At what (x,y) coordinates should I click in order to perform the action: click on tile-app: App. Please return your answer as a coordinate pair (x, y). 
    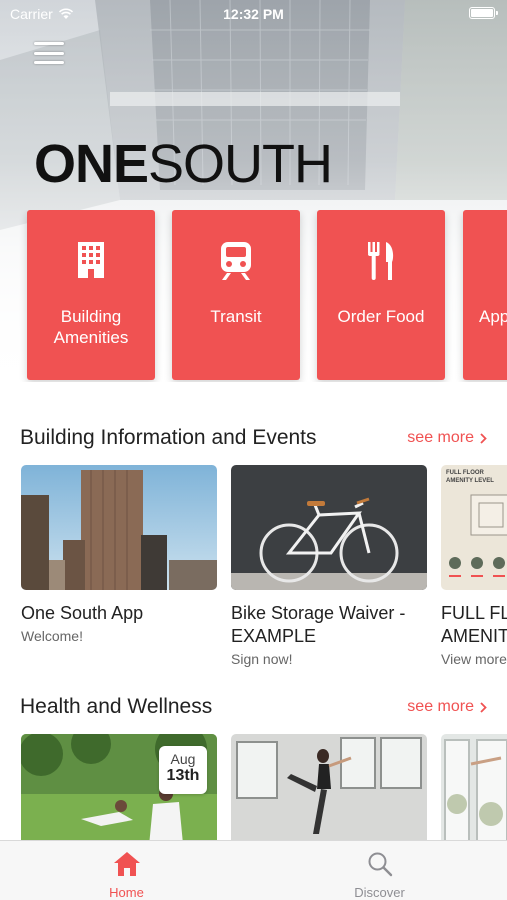
    Looking at the image, I should click on (485, 295).